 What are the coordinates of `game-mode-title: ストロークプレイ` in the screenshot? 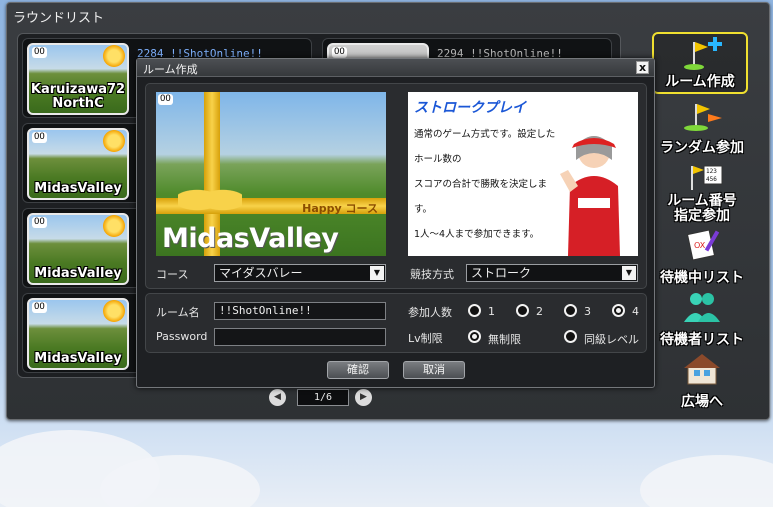 It's located at (470, 108).